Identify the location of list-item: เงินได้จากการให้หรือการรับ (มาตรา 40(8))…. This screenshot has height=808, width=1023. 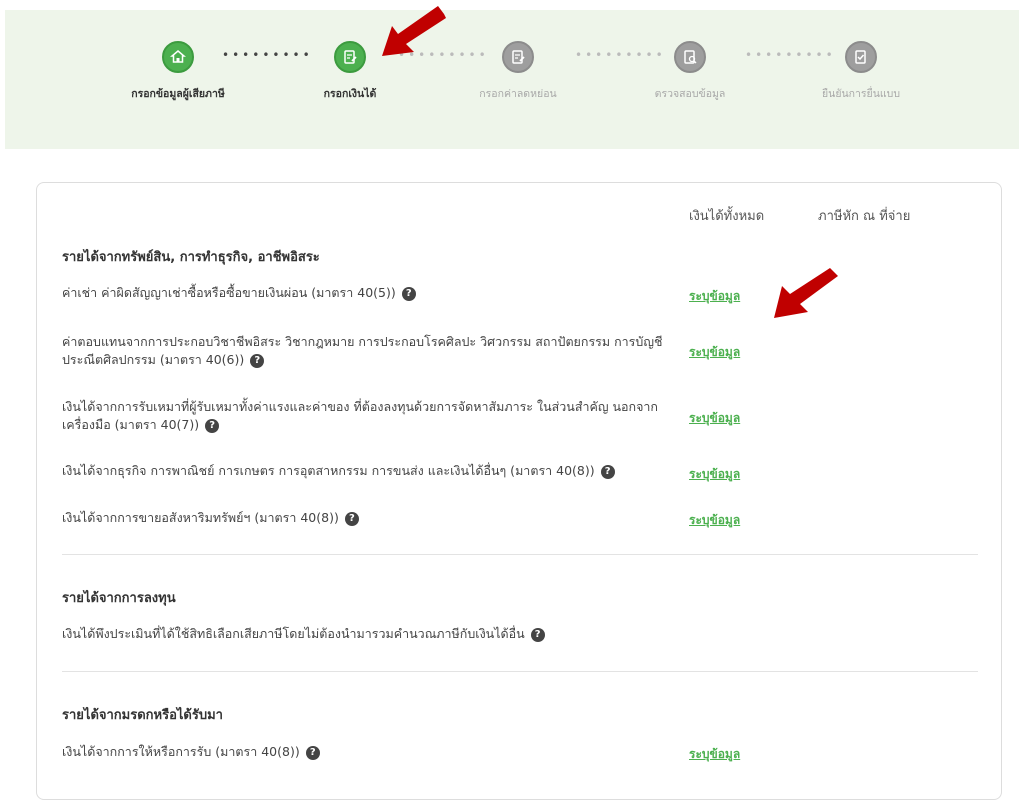
(364, 752).